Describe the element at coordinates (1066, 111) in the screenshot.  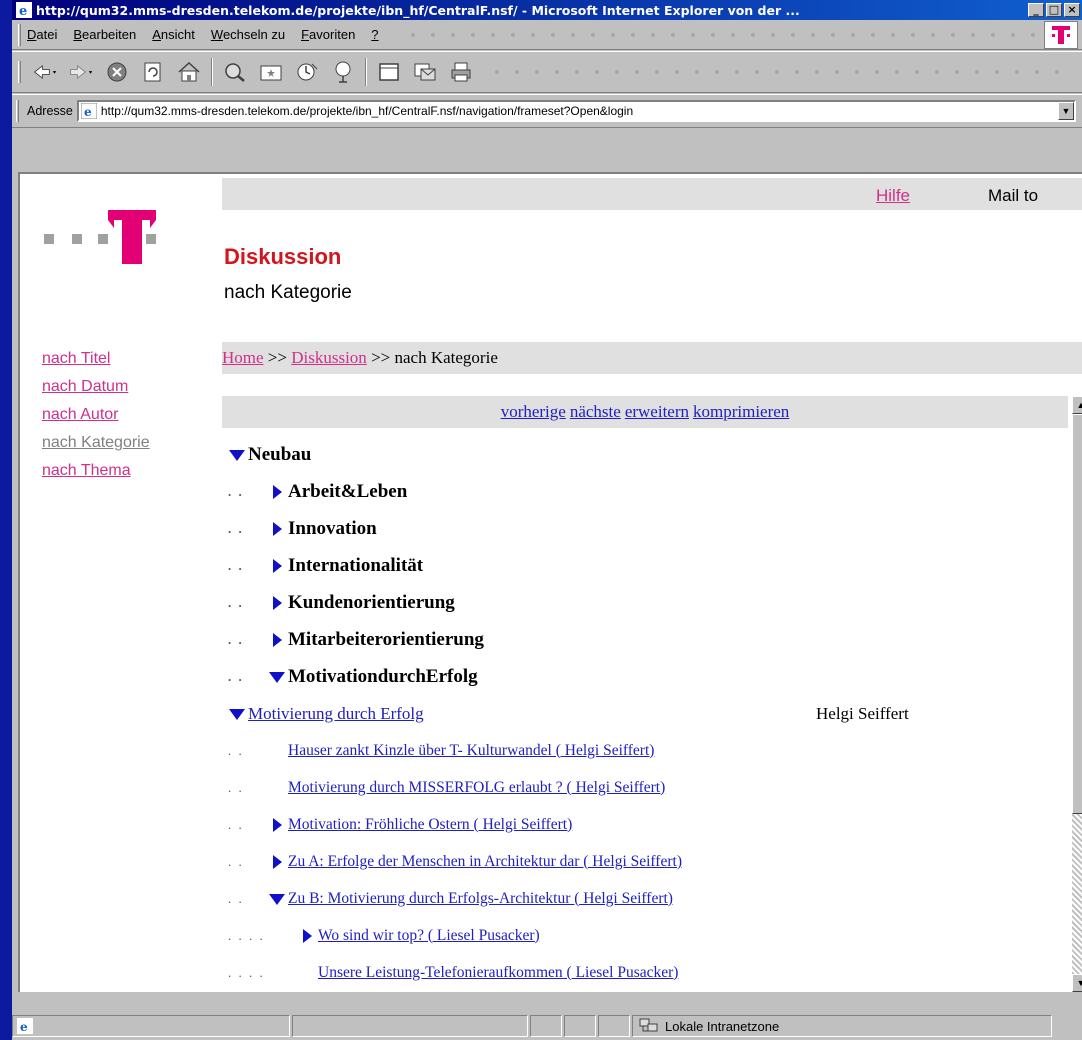
I see `address-dropdown-icon: ▼` at that location.